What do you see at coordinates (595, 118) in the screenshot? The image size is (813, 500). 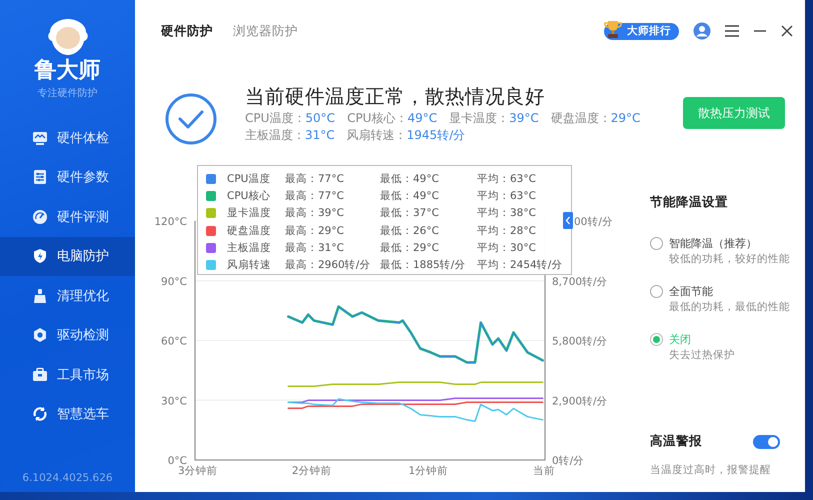 I see `reading: 硬盘温度：29°C` at bounding box center [595, 118].